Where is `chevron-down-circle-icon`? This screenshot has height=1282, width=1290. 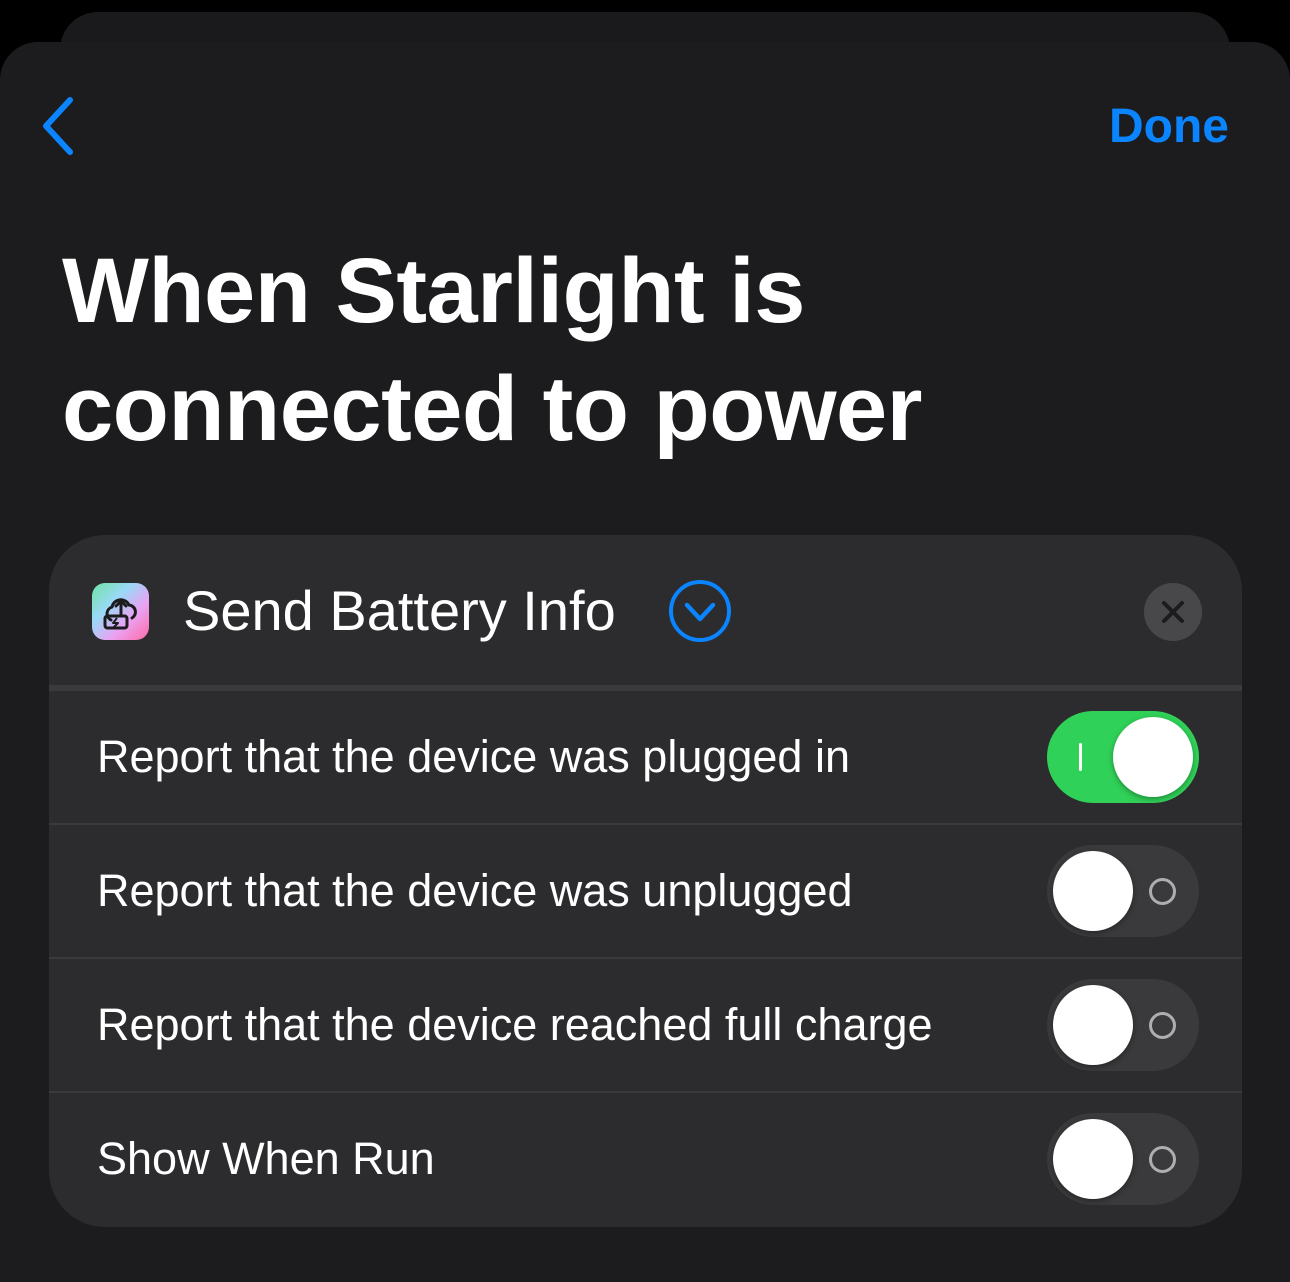
chevron-down-circle-icon is located at coordinates (700, 611).